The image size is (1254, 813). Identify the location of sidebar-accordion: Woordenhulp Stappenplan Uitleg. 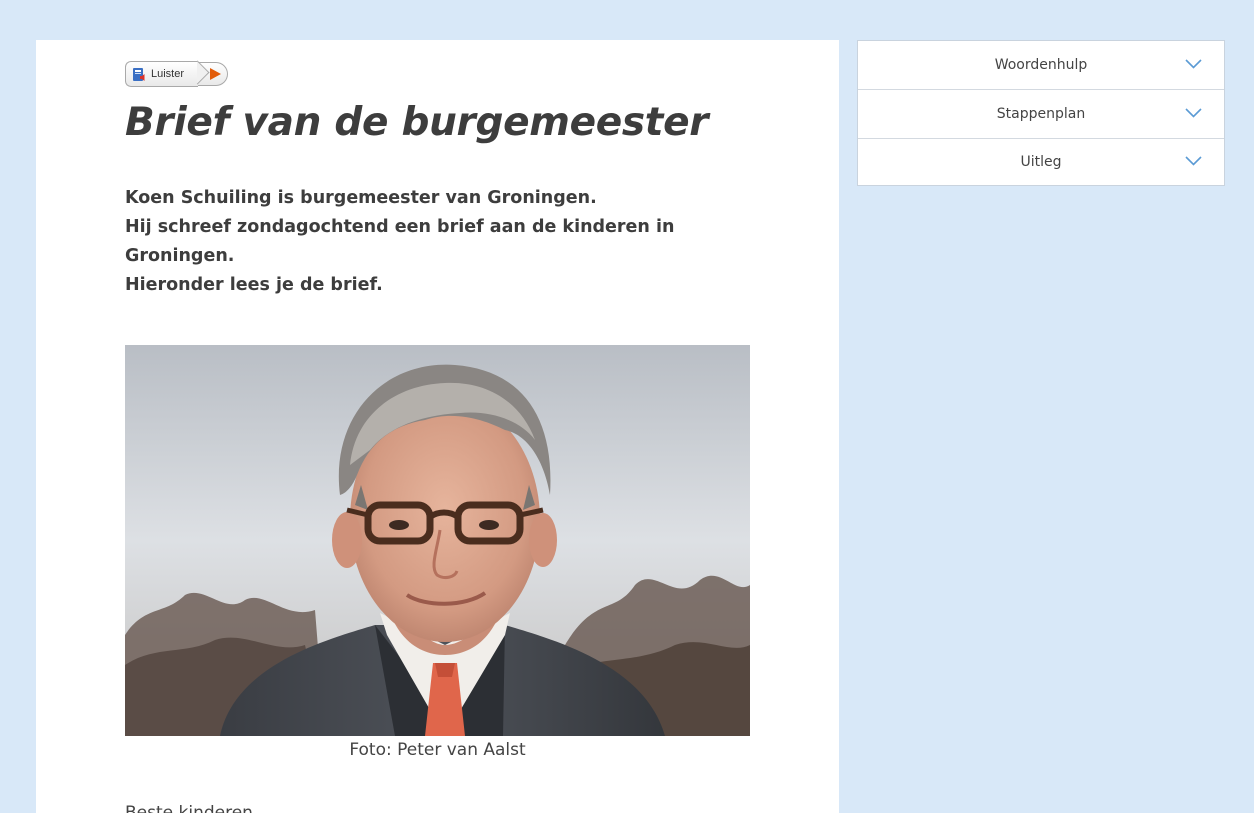
(1041, 113).